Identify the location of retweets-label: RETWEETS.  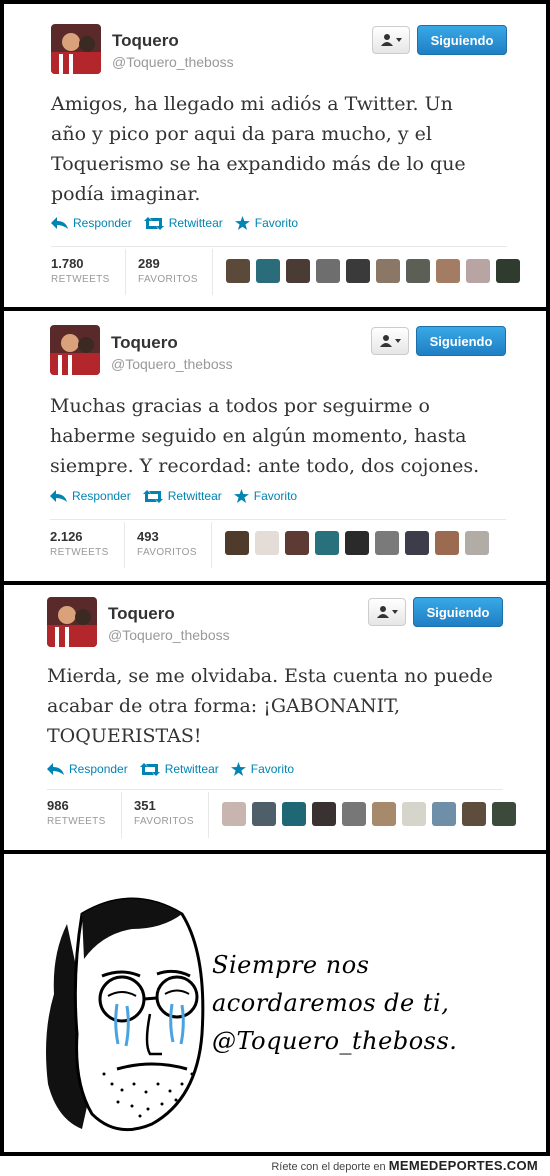
(76, 821).